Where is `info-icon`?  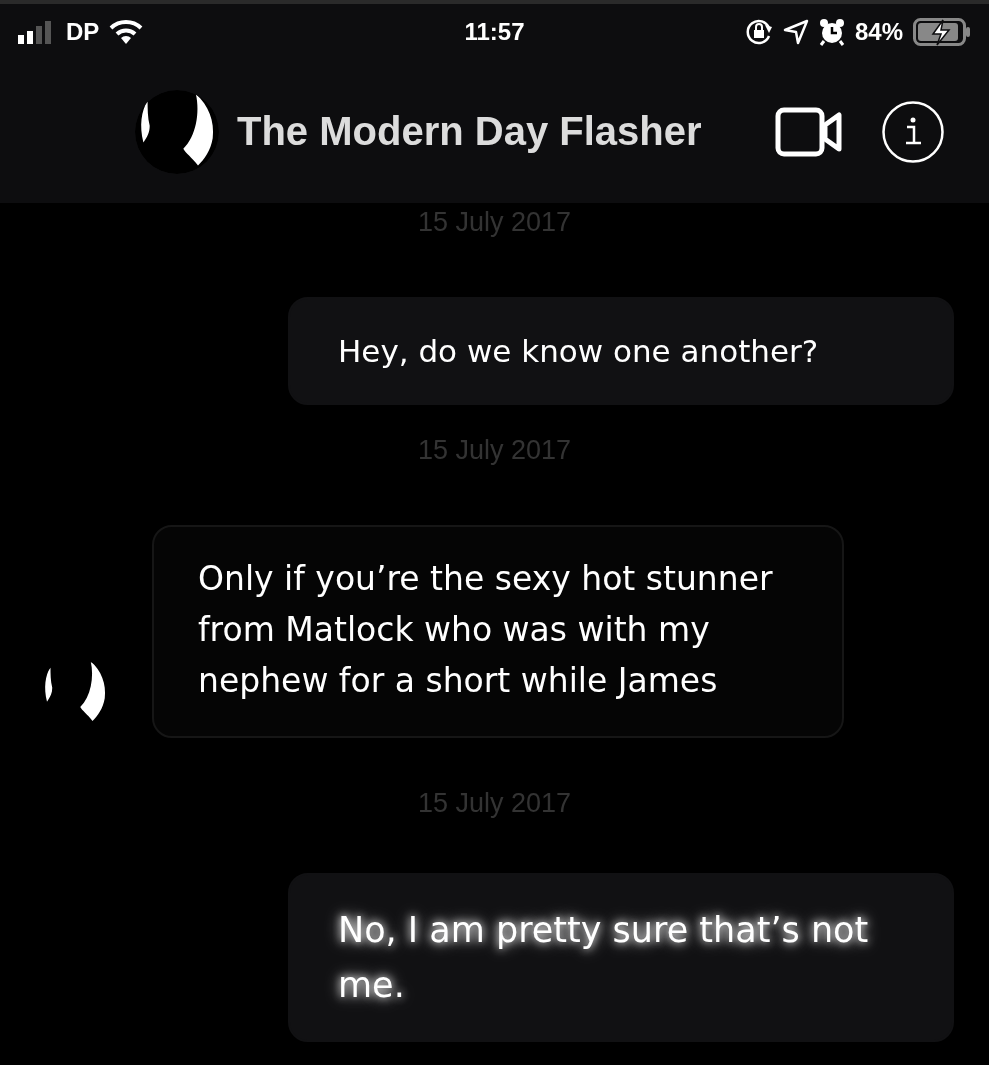
info-icon is located at coordinates (913, 131).